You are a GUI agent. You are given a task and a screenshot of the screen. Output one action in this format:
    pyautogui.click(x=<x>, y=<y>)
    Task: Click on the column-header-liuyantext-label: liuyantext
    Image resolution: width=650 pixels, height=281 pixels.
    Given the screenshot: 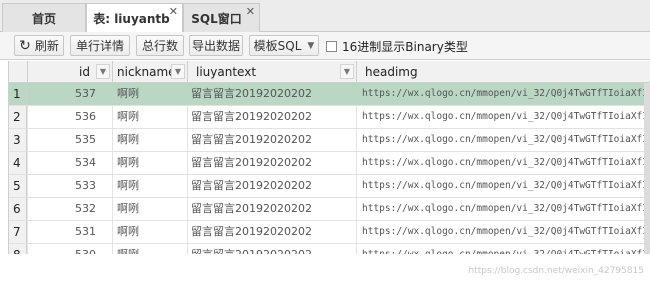 What is the action you would take?
    pyautogui.click(x=226, y=72)
    